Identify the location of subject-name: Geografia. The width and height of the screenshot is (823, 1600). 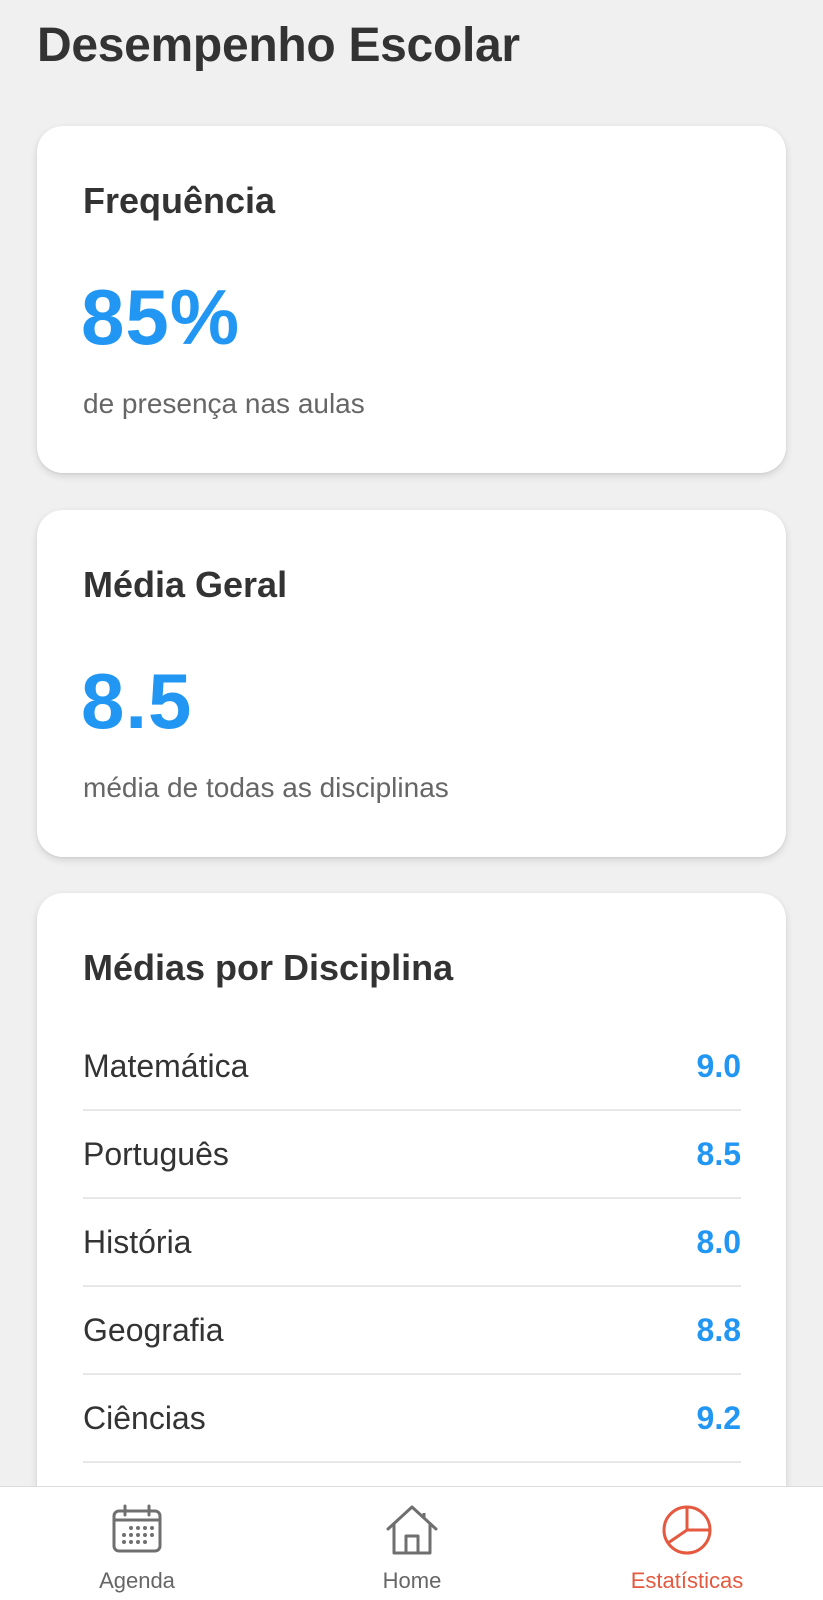
(153, 1329).